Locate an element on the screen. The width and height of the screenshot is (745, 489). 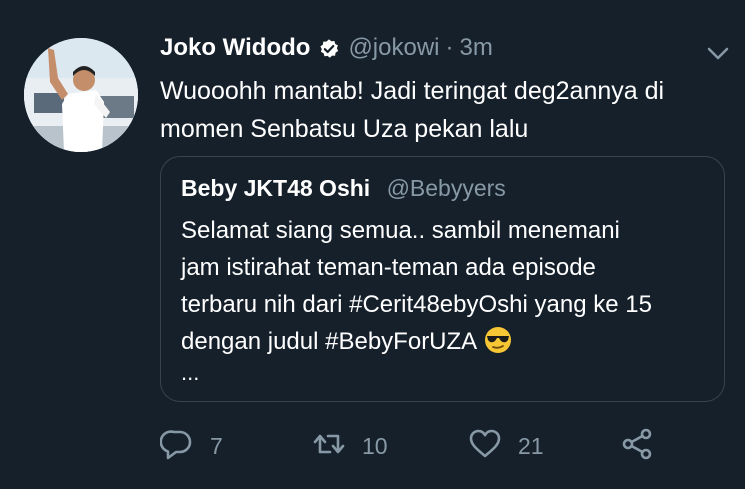
tweet-timestamp: 3m is located at coordinates (476, 48).